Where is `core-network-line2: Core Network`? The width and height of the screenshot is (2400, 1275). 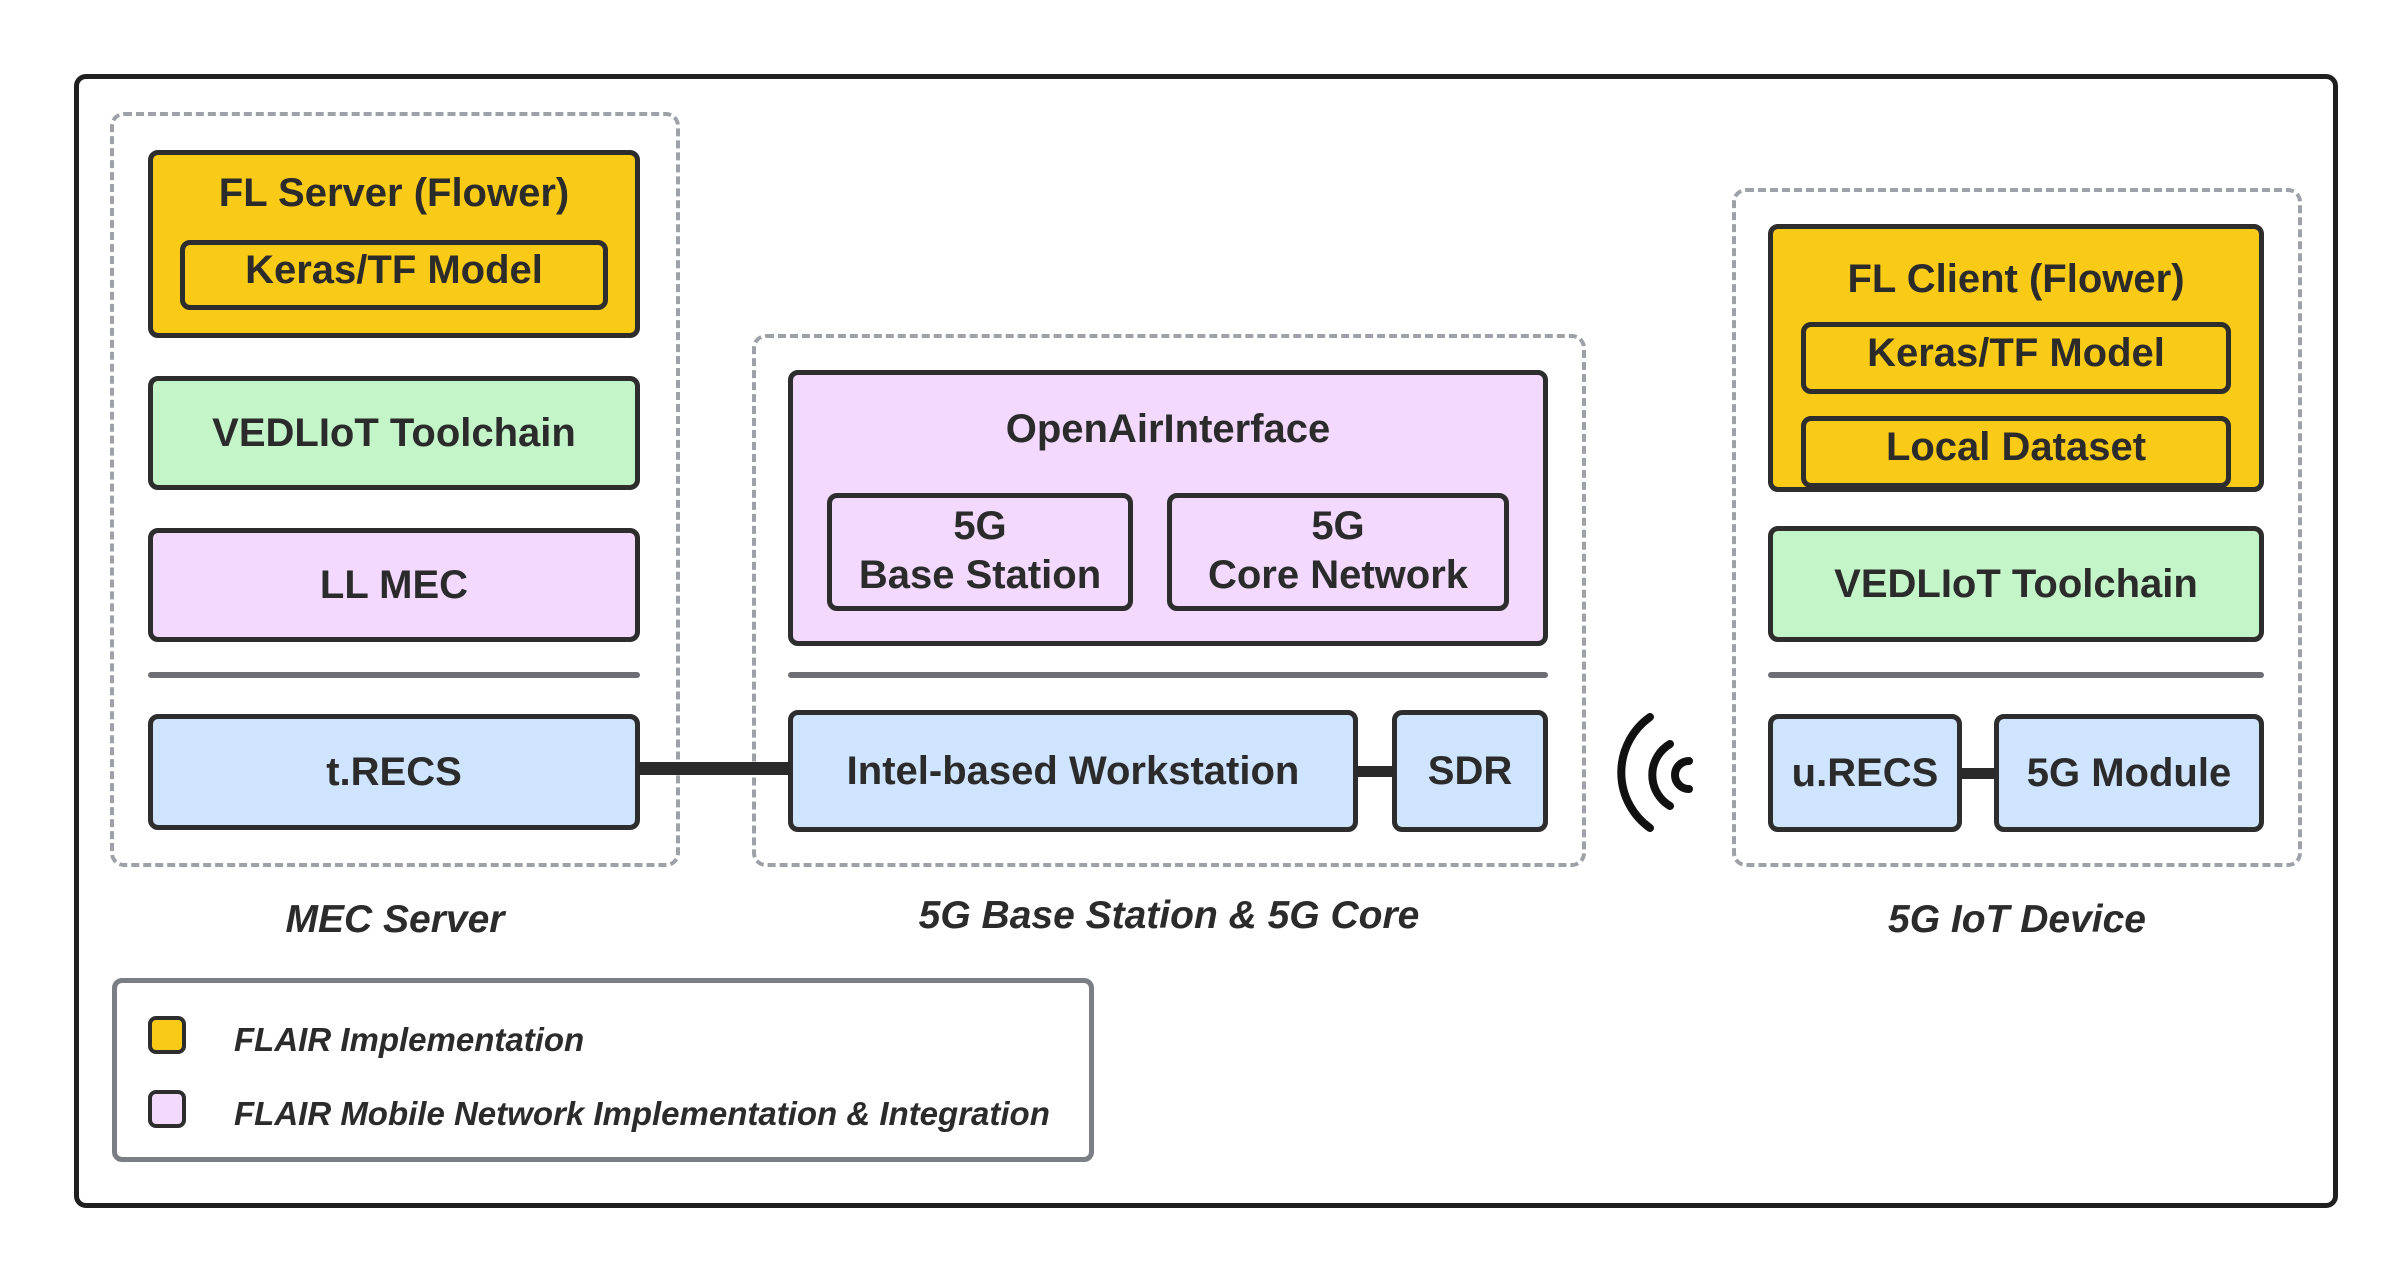
core-network-line2: Core Network is located at coordinates (1338, 574).